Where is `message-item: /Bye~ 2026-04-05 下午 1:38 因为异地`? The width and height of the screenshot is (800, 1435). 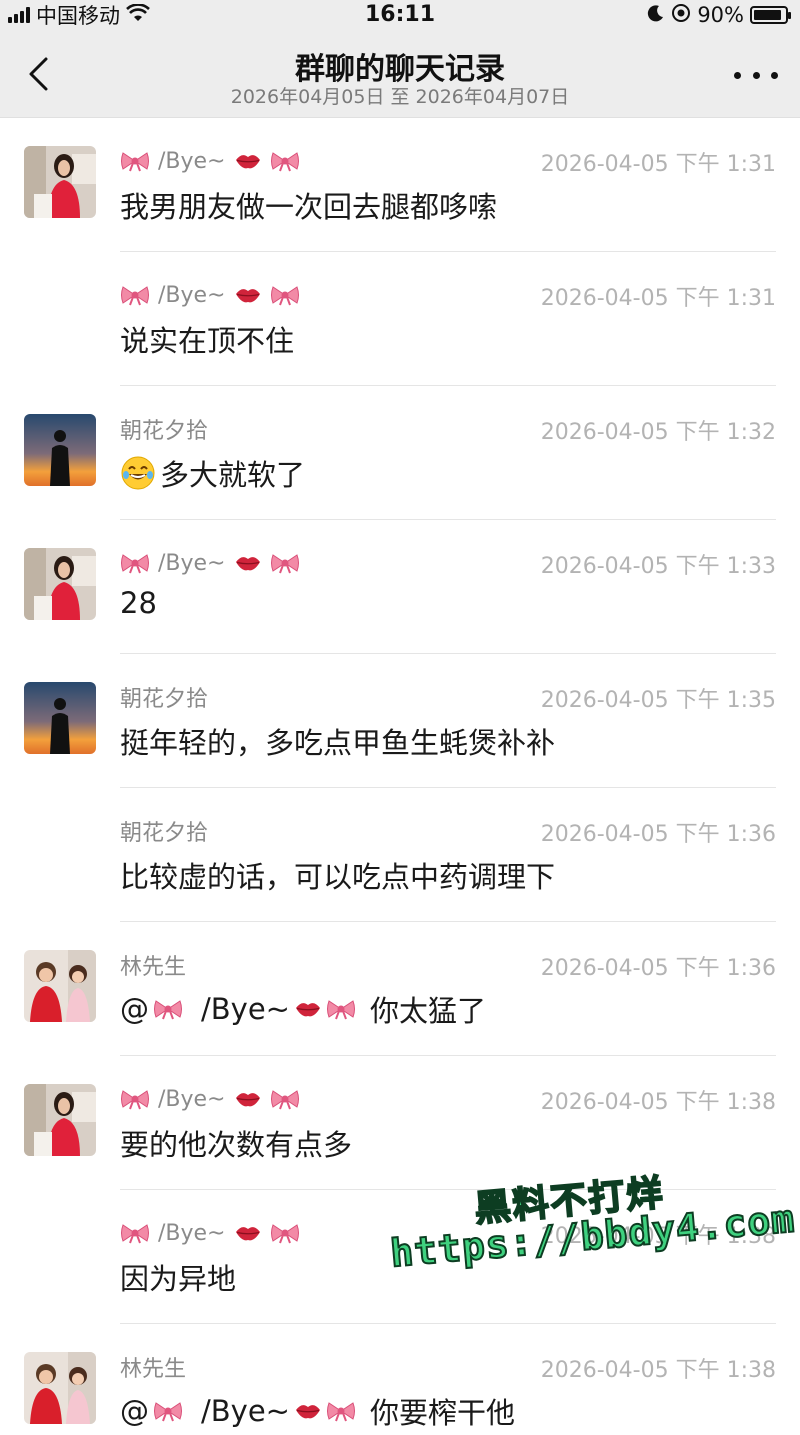
message-item: /Bye~ 2026-04-05 下午 1:38 因为异地 is located at coordinates (400, 1257).